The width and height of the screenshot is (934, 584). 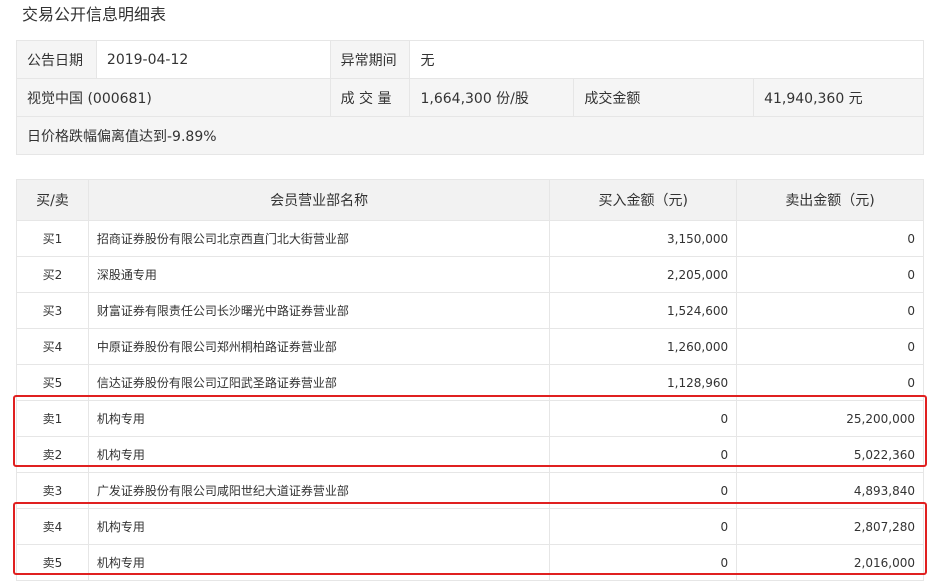 I want to click on table-row: 买3 财富证券有限责任公司长沙曙光中路证券营业部 1,524,600 0, so click(x=470, y=310).